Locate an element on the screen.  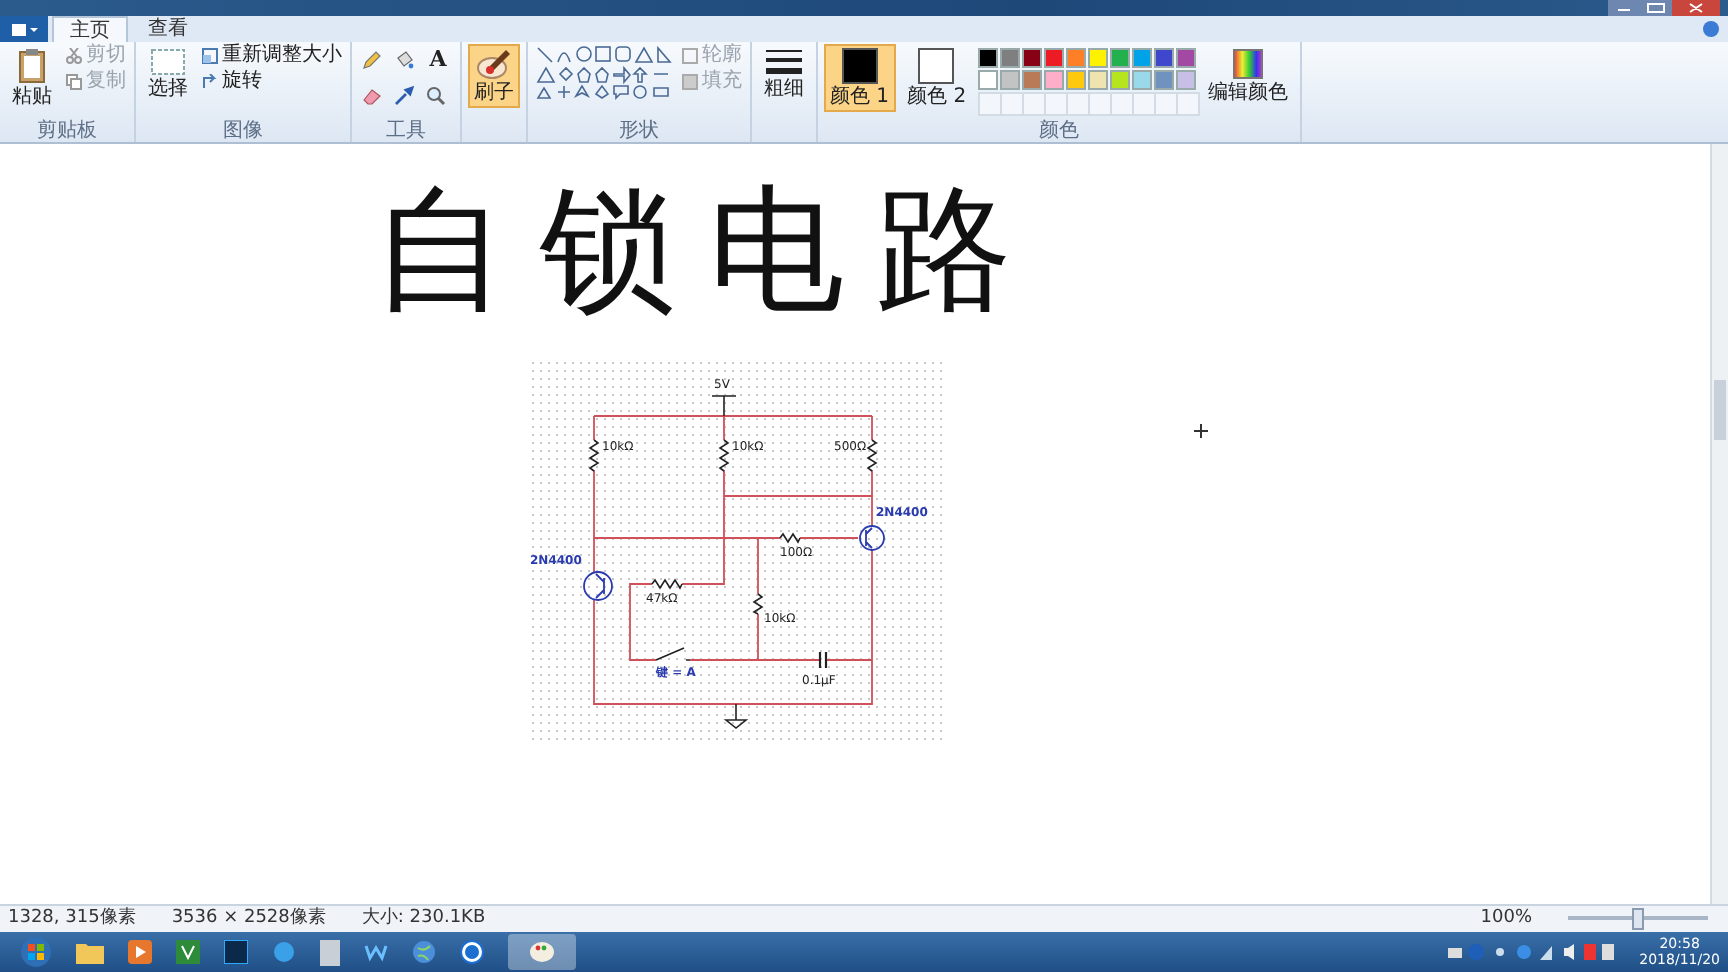
ribbon-tab: 主页 is located at coordinates (90, 29).